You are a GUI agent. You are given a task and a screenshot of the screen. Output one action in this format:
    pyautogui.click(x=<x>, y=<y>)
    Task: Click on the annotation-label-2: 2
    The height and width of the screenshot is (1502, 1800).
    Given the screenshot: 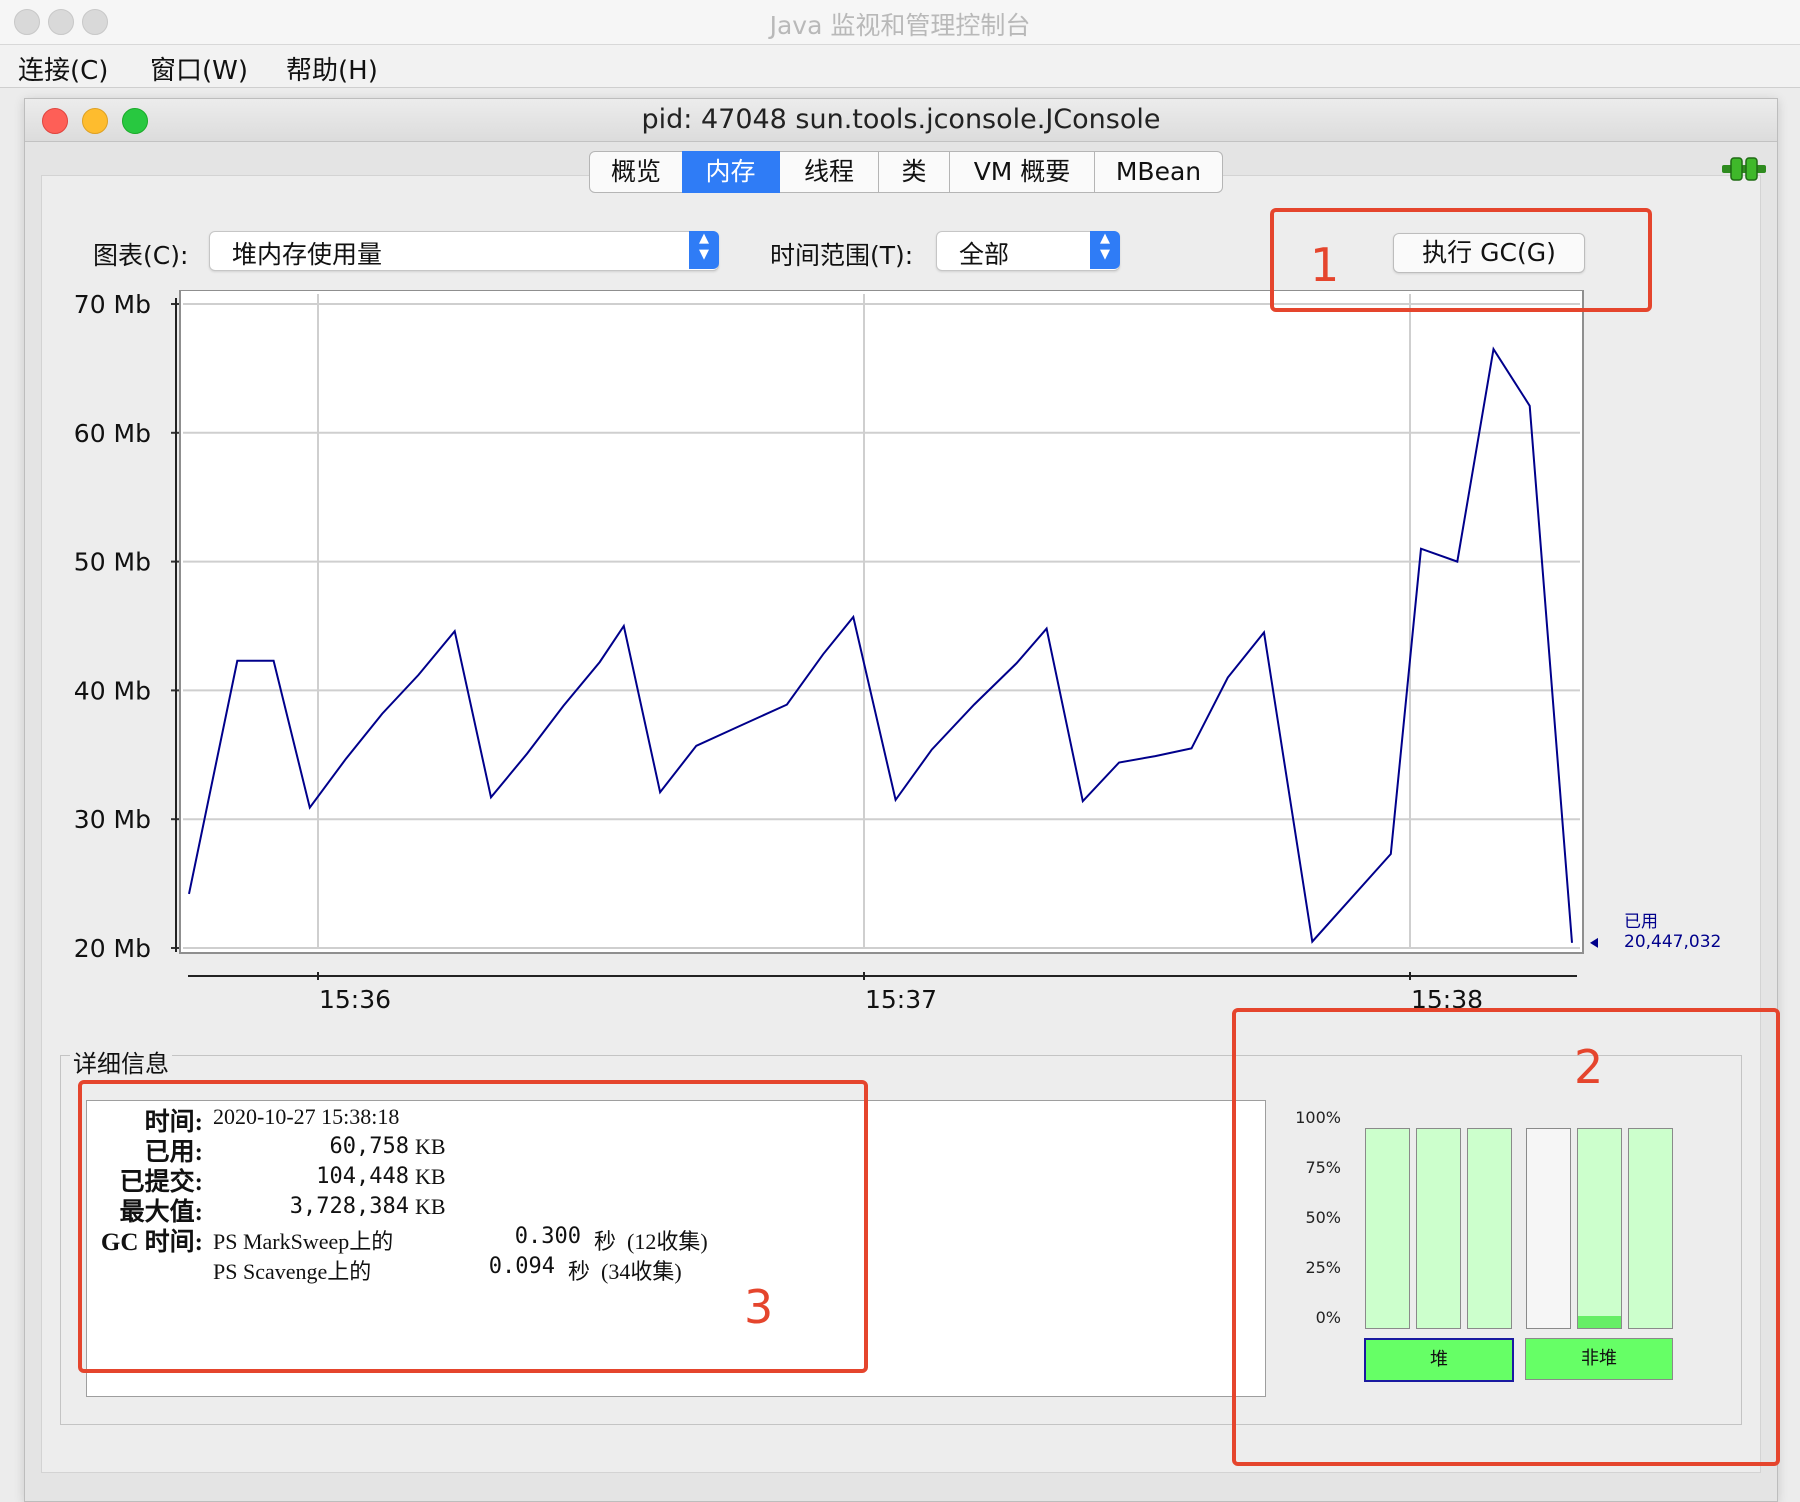 What is the action you would take?
    pyautogui.click(x=1589, y=1067)
    